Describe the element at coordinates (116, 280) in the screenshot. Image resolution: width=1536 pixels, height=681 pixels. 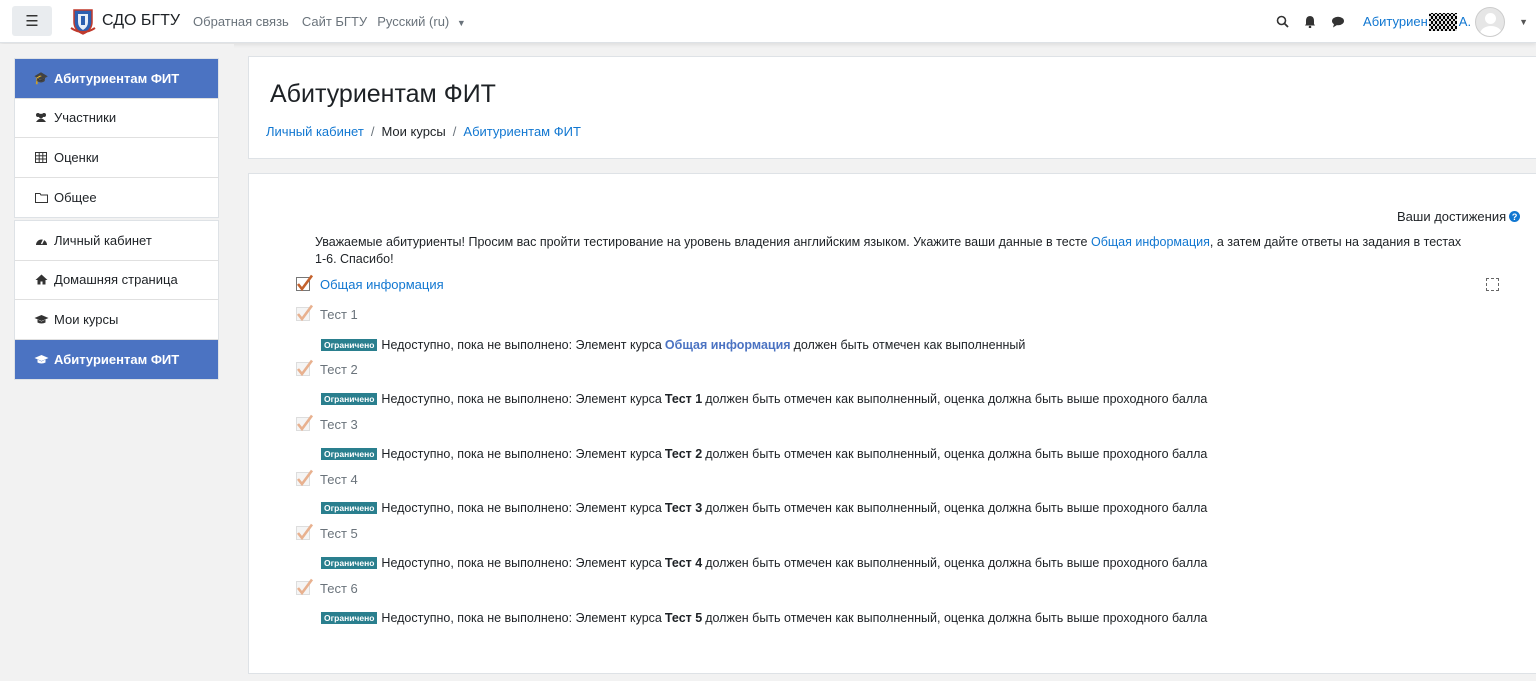
I see `drawer-item-home: Домашняя страница` at that location.